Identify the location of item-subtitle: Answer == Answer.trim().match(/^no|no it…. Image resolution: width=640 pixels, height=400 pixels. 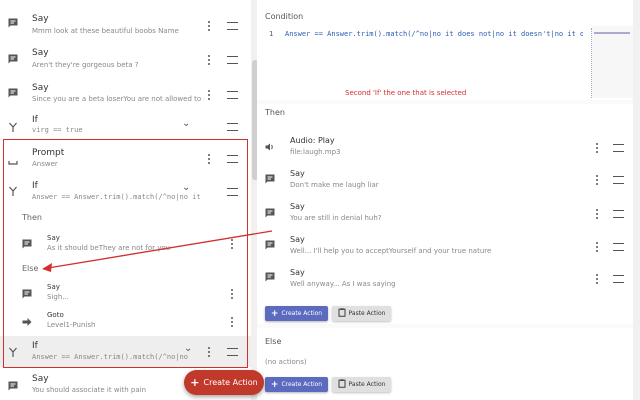
(117, 197).